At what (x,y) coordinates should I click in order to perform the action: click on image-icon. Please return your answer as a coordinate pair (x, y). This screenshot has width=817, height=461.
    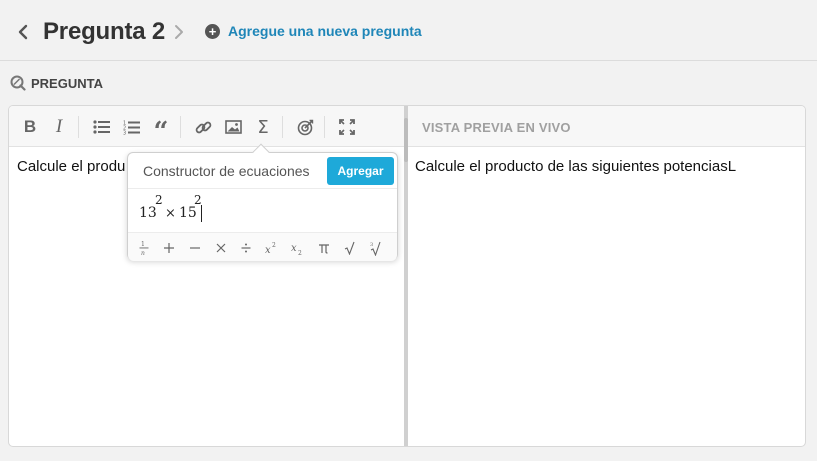
    Looking at the image, I should click on (233, 127).